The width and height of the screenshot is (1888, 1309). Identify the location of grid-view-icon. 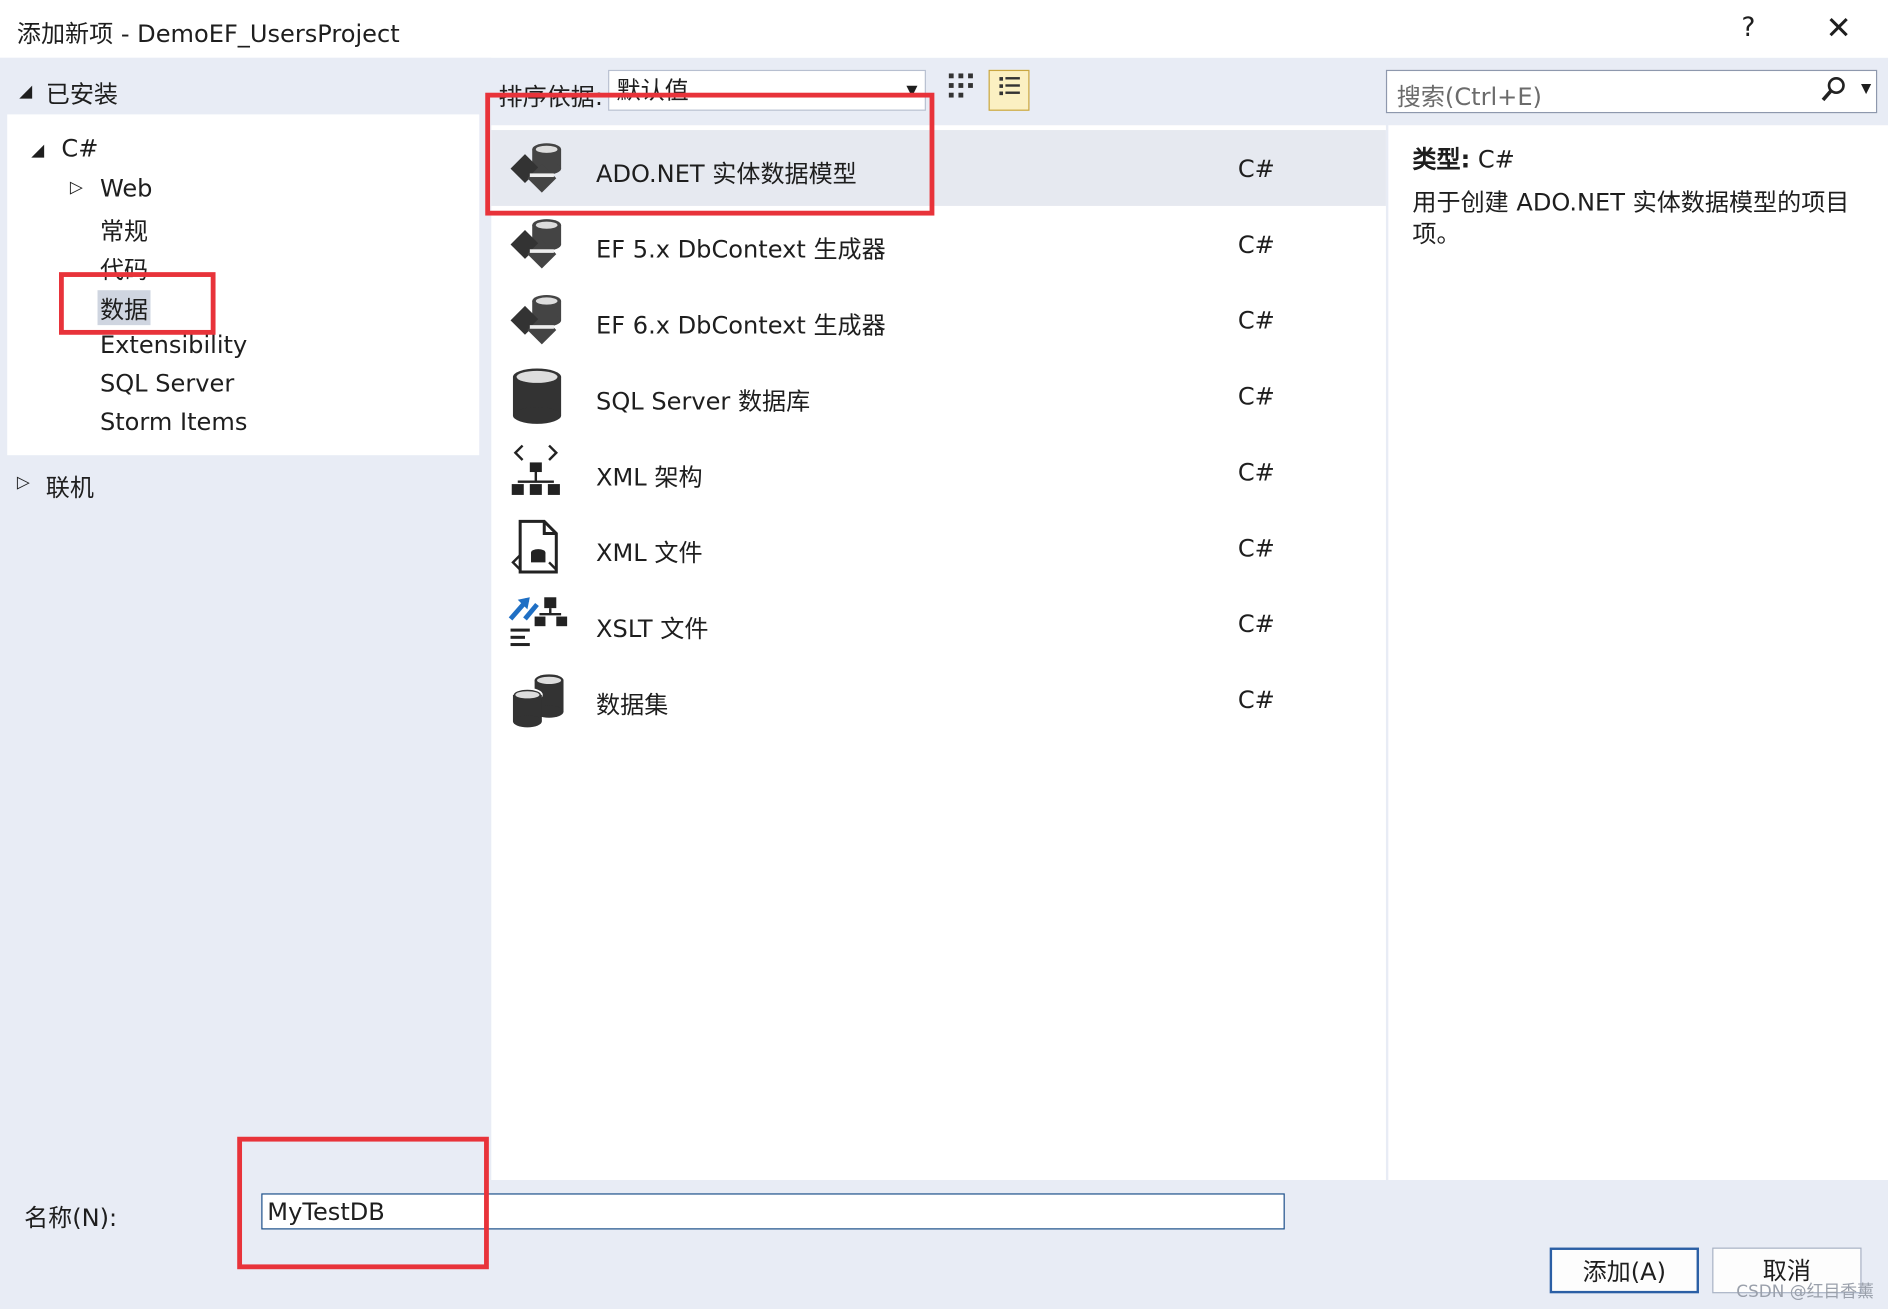
(960, 90).